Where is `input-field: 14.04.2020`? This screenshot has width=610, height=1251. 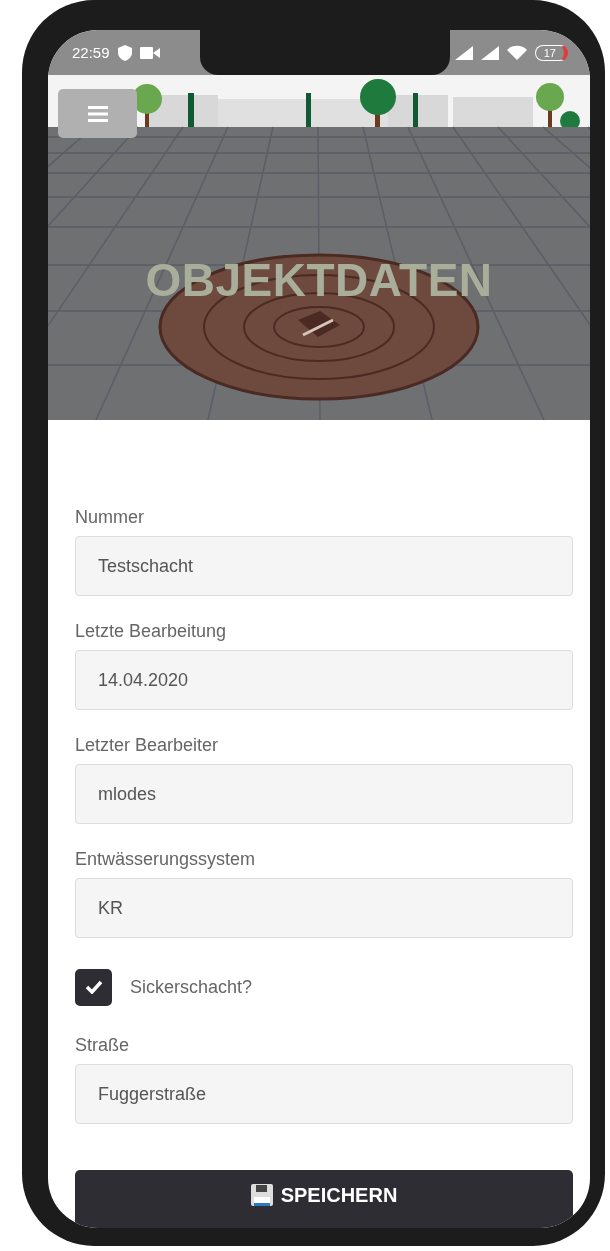 input-field: 14.04.2020 is located at coordinates (324, 680).